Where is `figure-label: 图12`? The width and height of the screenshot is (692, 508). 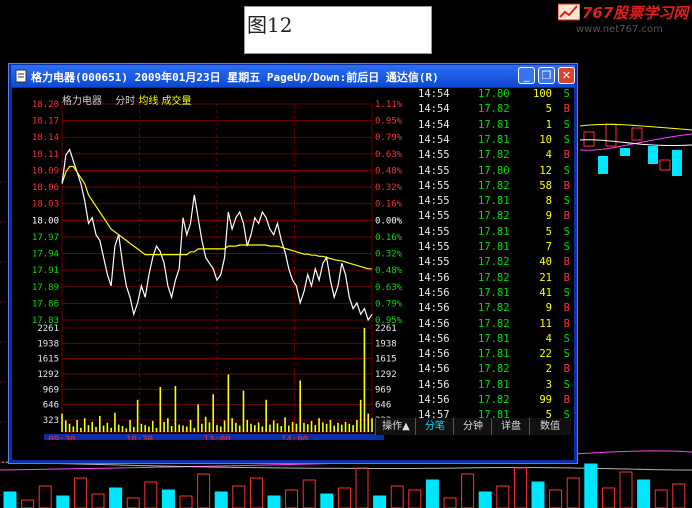
figure-label: 图12 is located at coordinates (338, 30).